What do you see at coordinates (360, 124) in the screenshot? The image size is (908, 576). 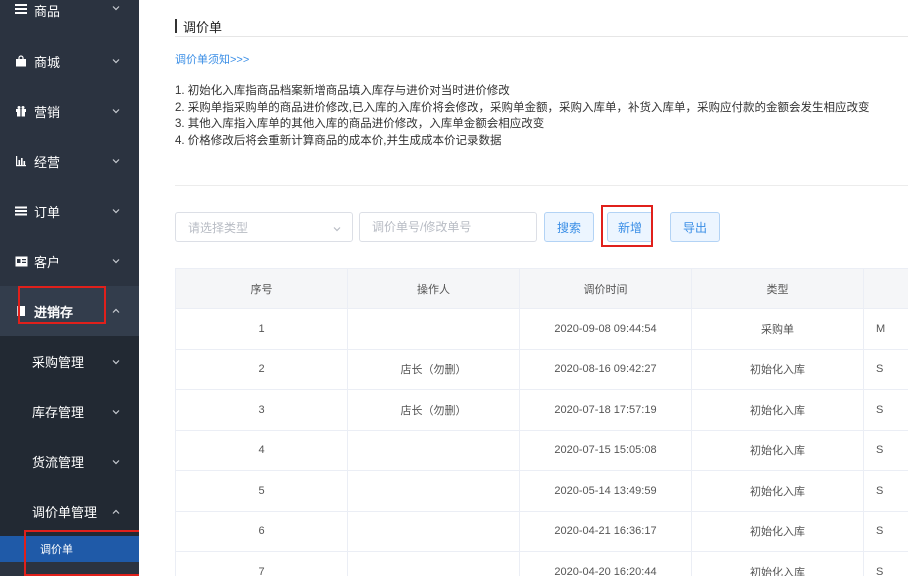 I see `rule-item: 3. 其他入库指入库单的其他入库的商品进价修改，入库单金额会相应改变` at bounding box center [360, 124].